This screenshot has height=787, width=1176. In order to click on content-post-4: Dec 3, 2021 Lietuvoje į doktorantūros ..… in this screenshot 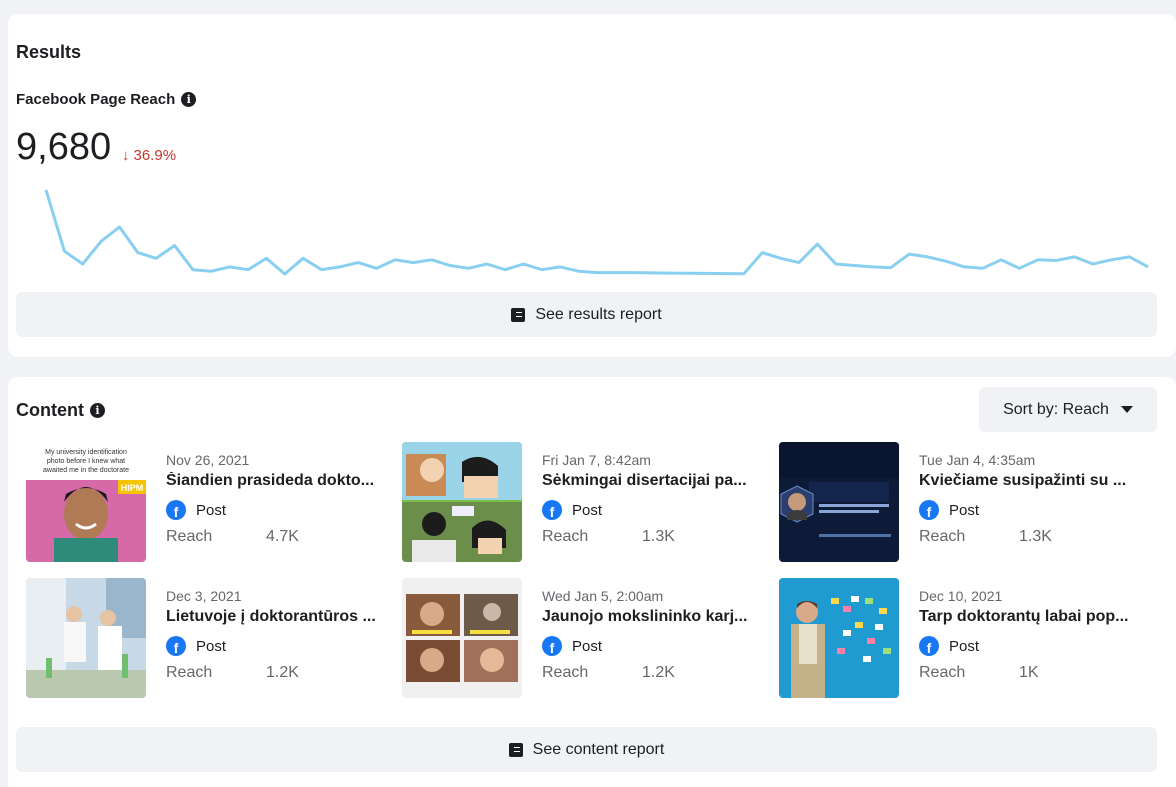, I will do `click(206, 638)`.